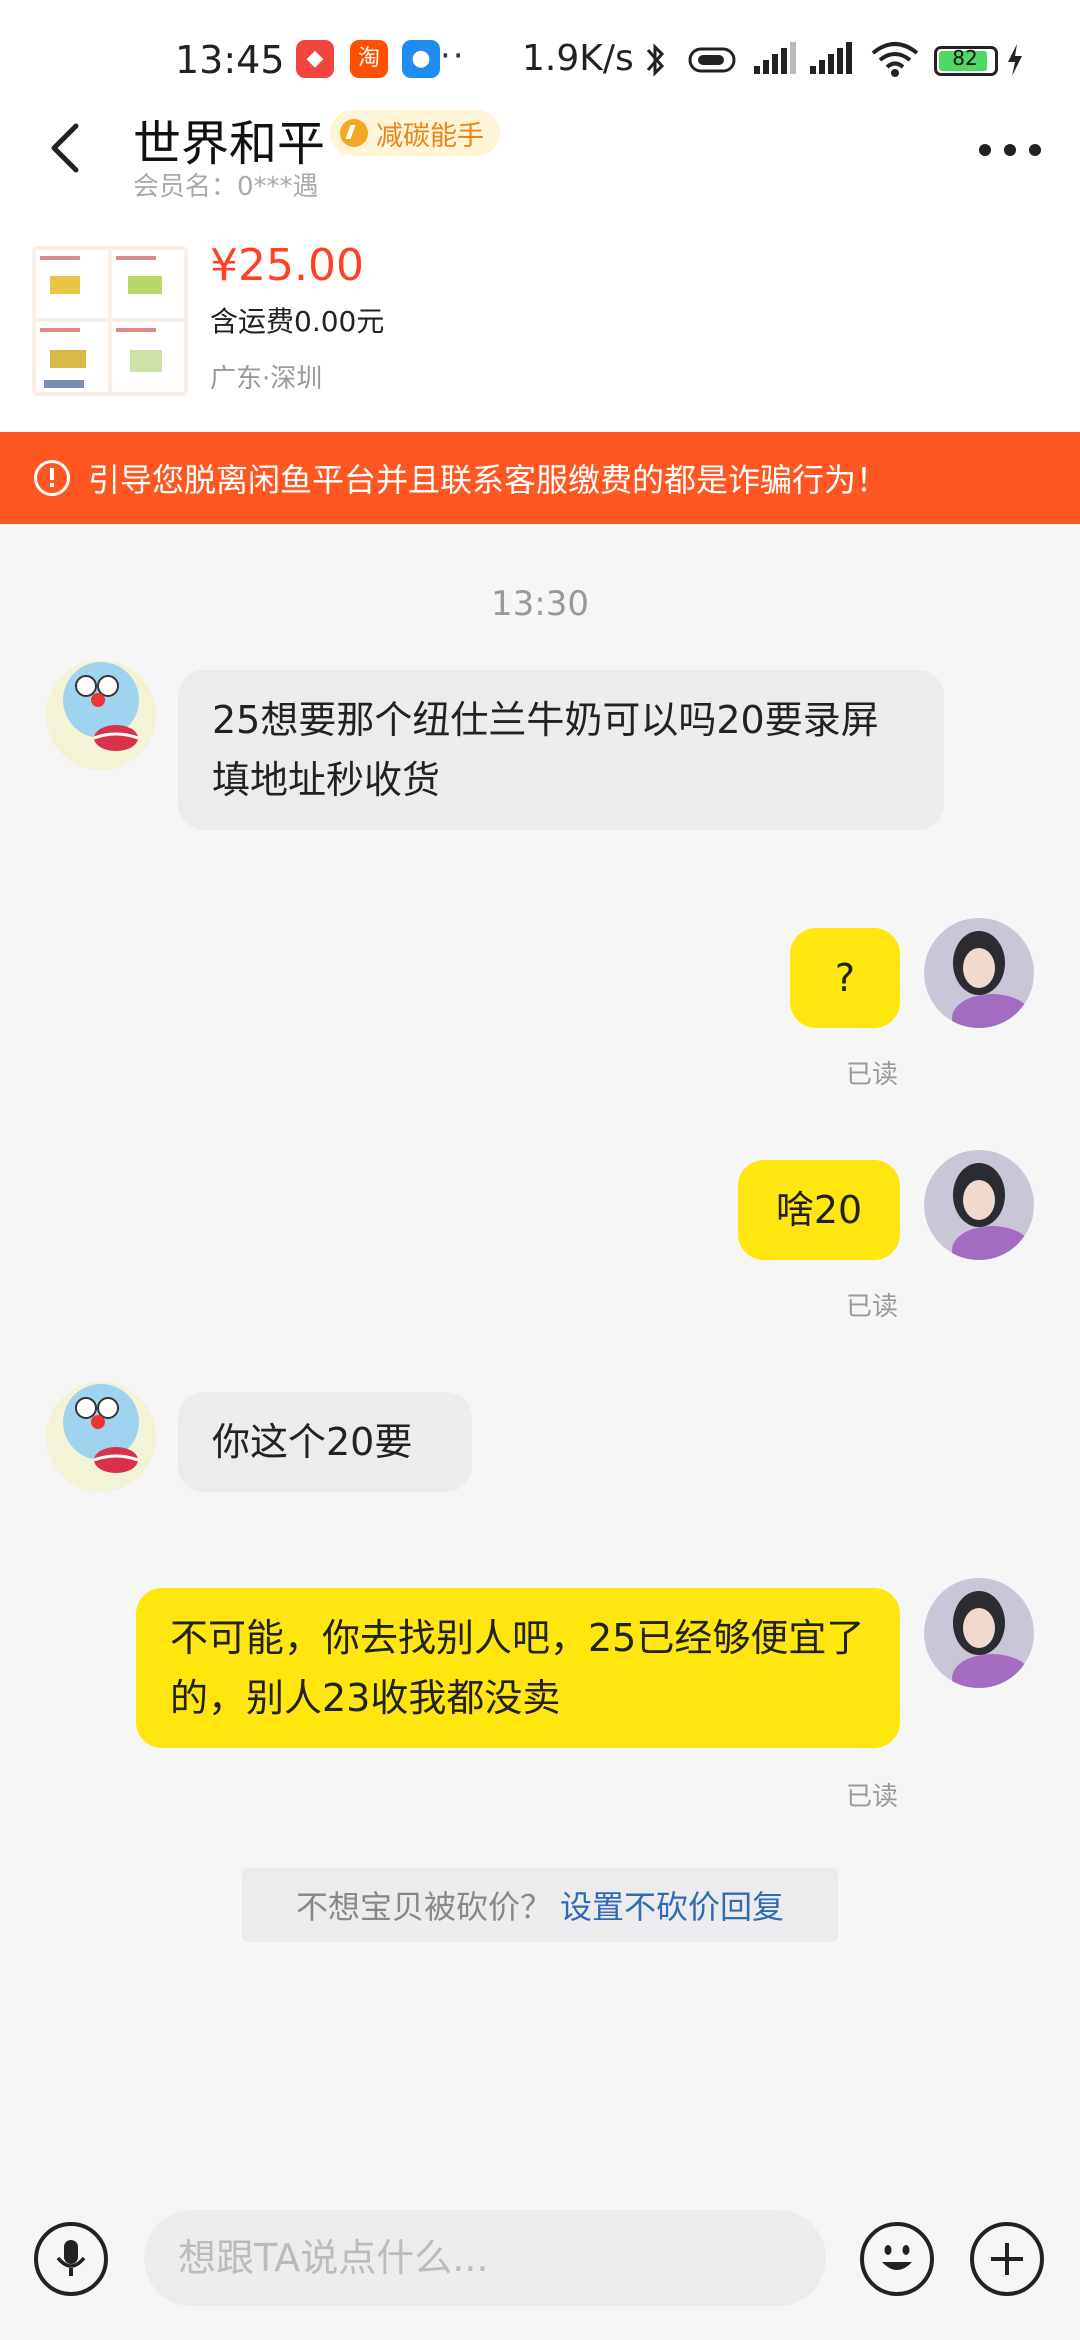  I want to click on message-bubble: 25想要那个纽仕兰牛奶可以吗20要录屏填地址秒收货, so click(561, 750).